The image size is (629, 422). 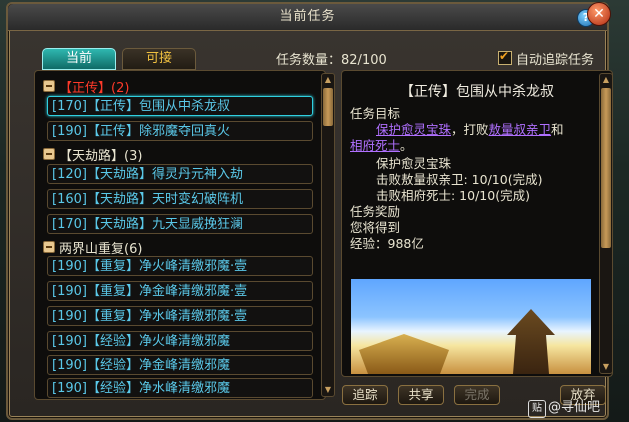 What do you see at coordinates (421, 395) in the screenshot?
I see `share-button: 共享` at bounding box center [421, 395].